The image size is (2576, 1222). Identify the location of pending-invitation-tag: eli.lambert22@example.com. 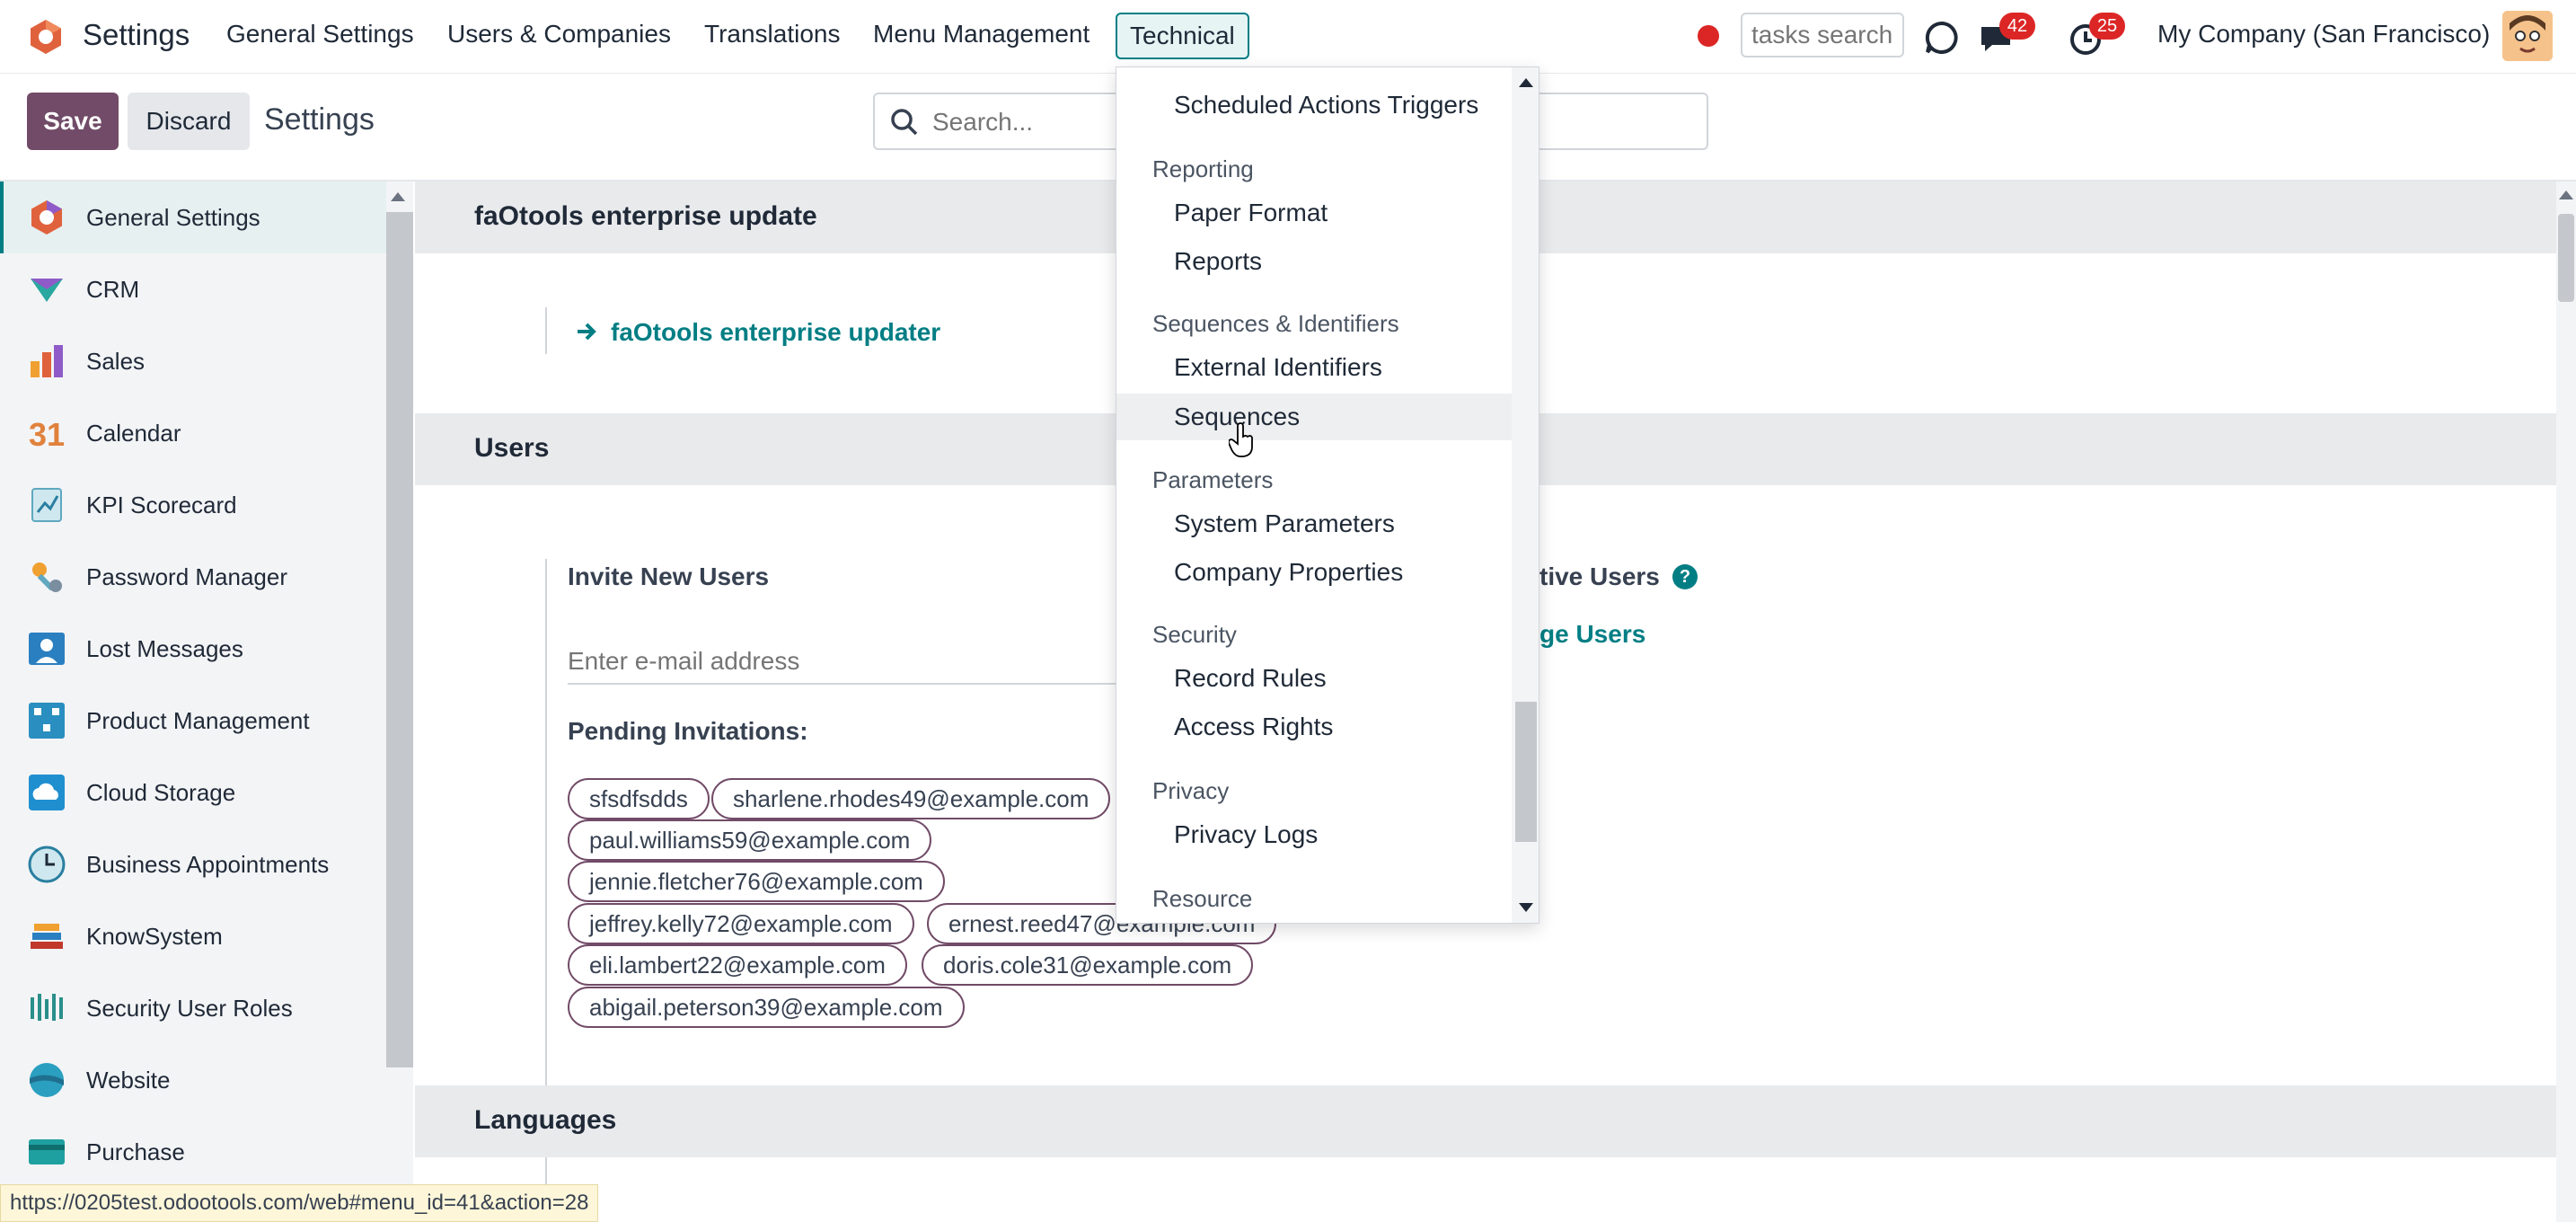
(737, 965).